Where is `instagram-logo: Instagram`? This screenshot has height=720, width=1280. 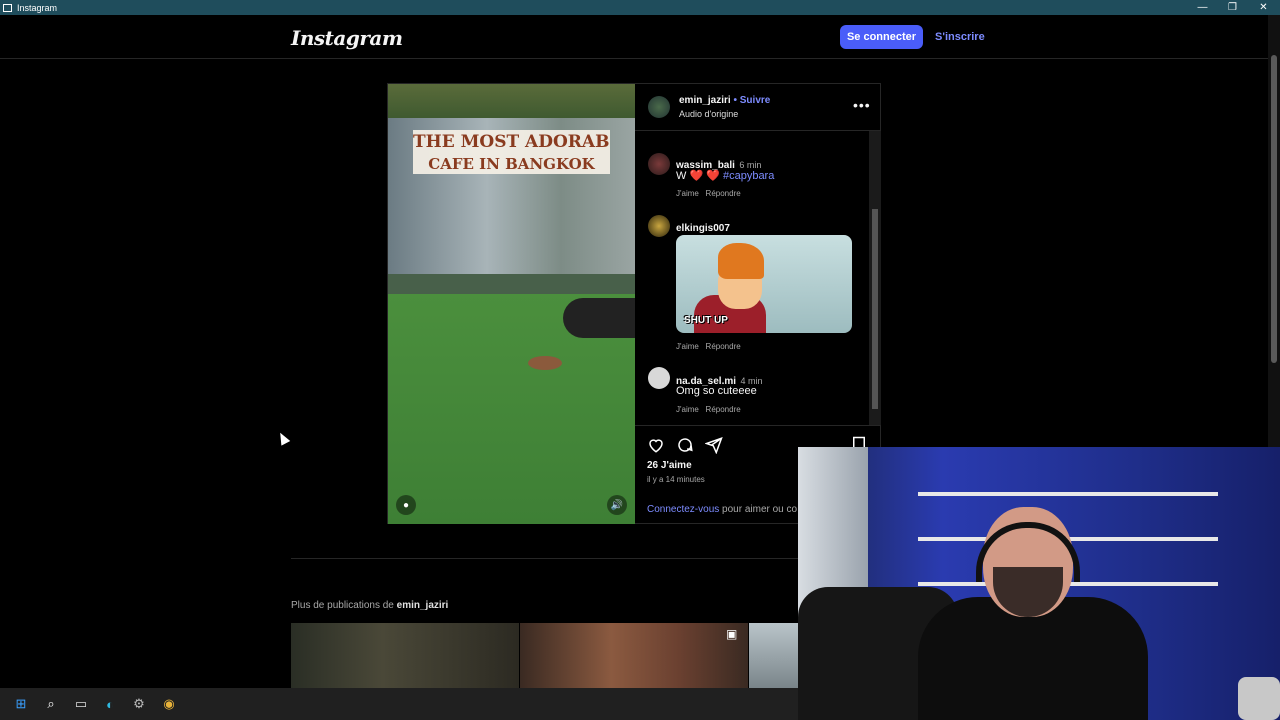
instagram-logo: Instagram is located at coordinates (347, 38).